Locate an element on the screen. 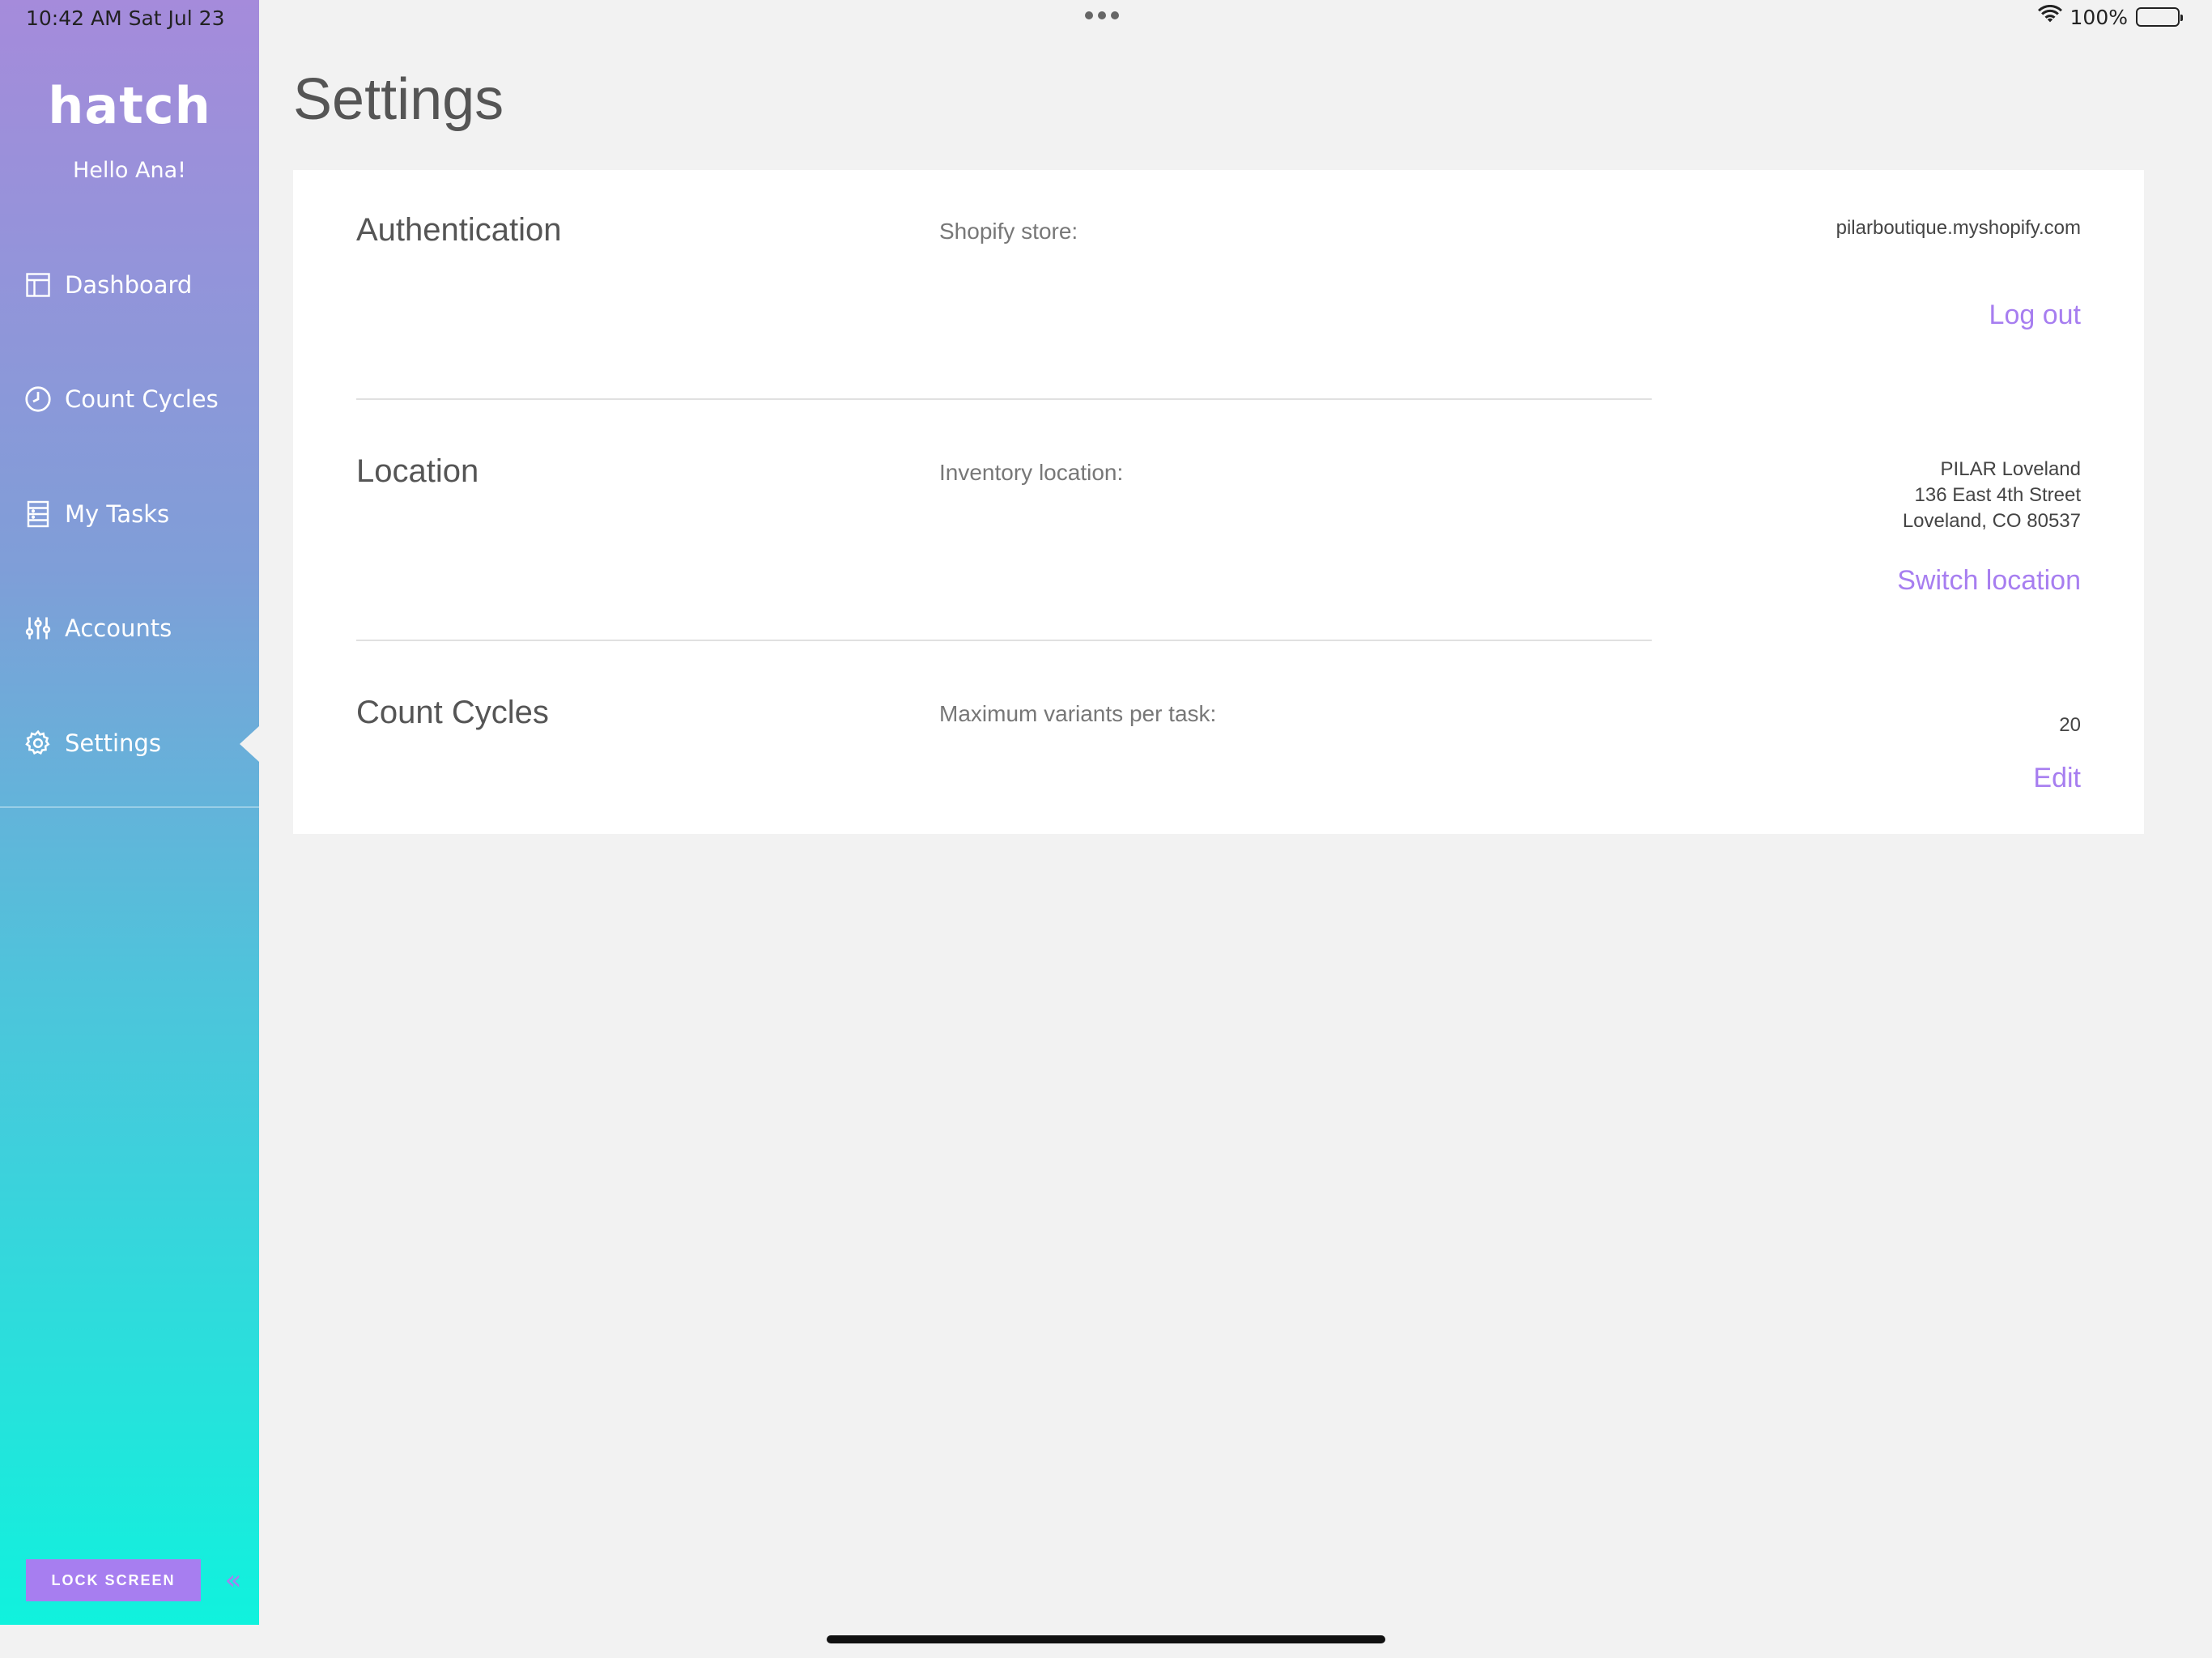  sidebar-item-count-cycles: Count Cycles is located at coordinates (136, 399).